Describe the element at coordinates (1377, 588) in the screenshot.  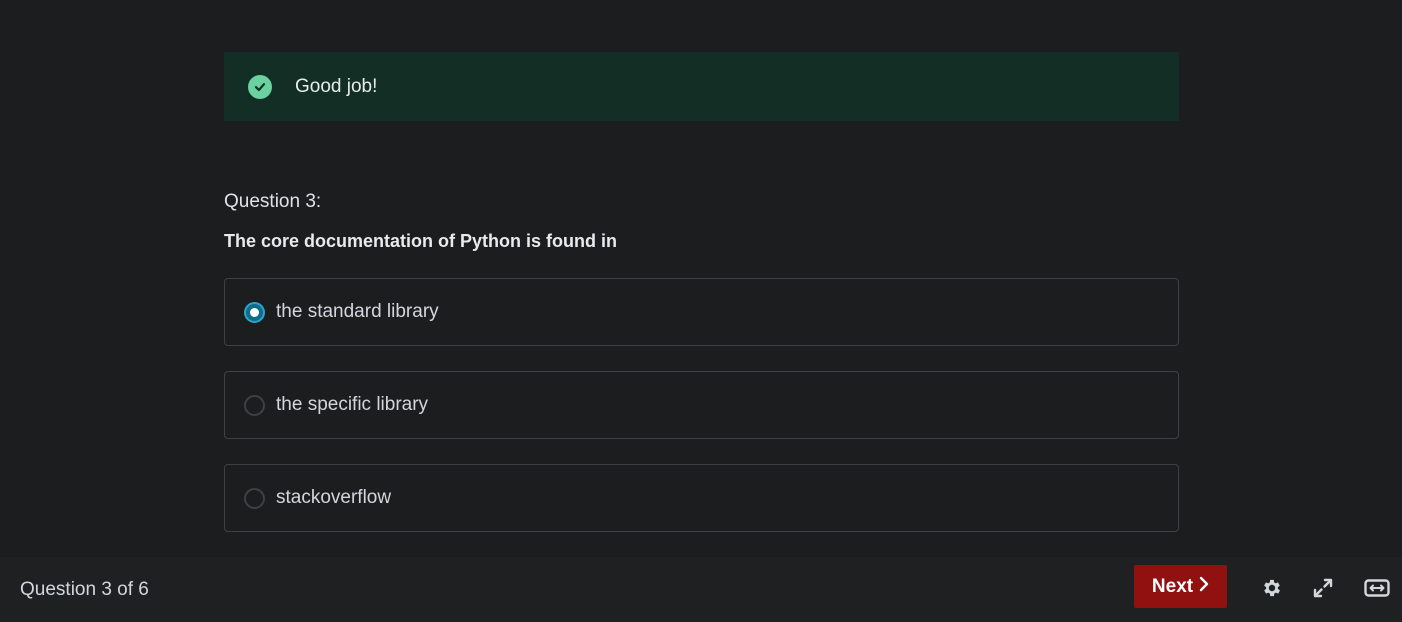
I see `expand-width-icon` at that location.